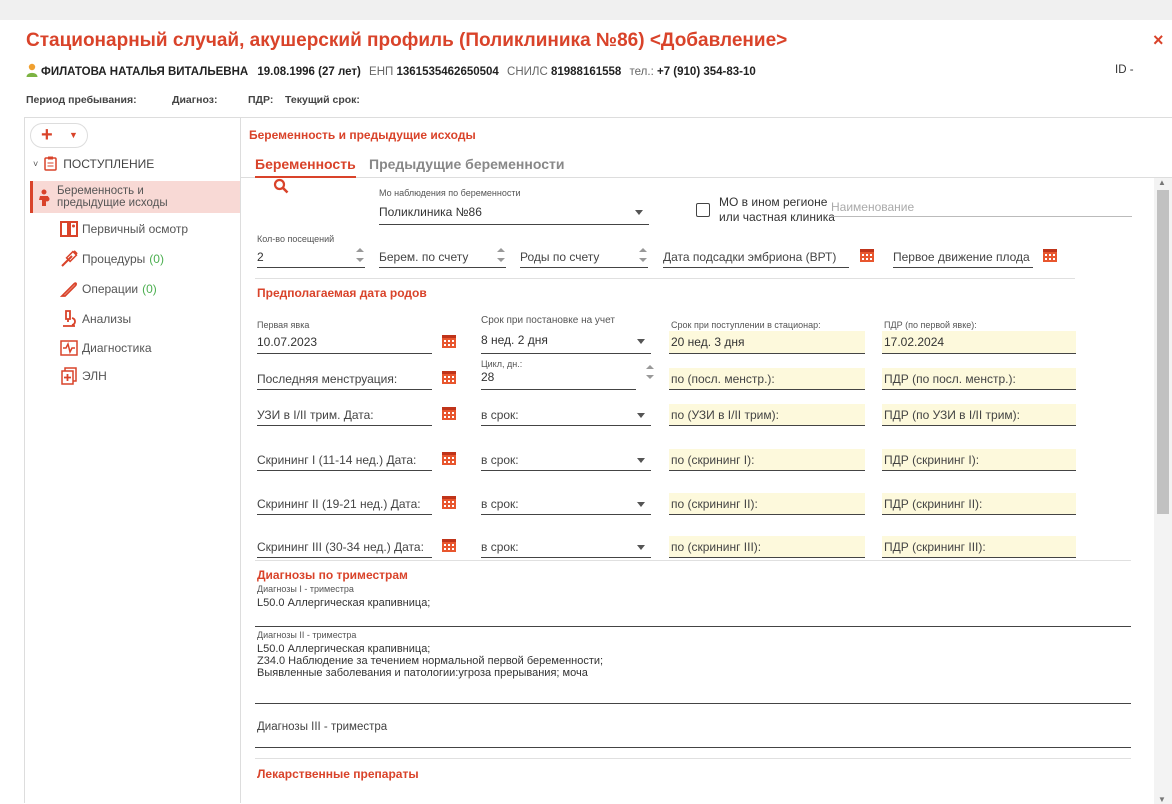 This screenshot has width=1172, height=804. Describe the element at coordinates (360, 256) in the screenshot. I see `visits-stepper` at that location.